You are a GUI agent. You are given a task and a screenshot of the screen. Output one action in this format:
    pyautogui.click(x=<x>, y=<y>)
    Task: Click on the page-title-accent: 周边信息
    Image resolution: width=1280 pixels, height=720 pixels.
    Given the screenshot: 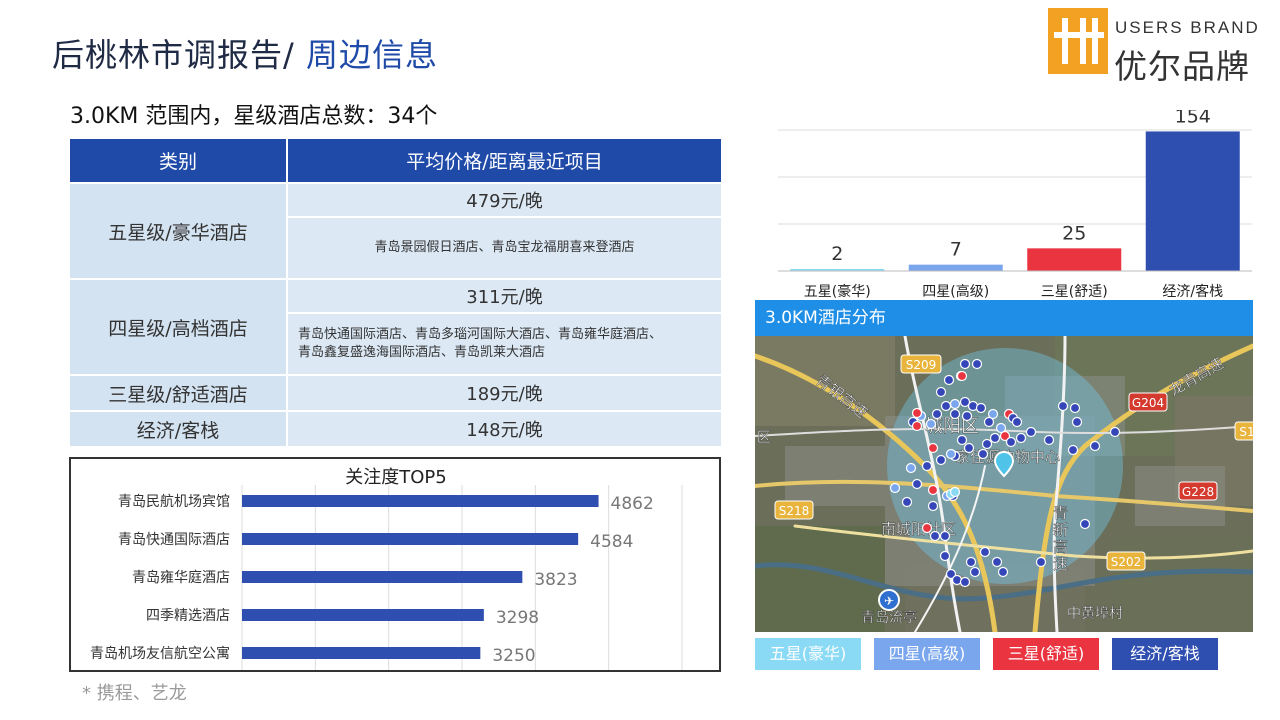 What is the action you would take?
    pyautogui.click(x=366, y=55)
    